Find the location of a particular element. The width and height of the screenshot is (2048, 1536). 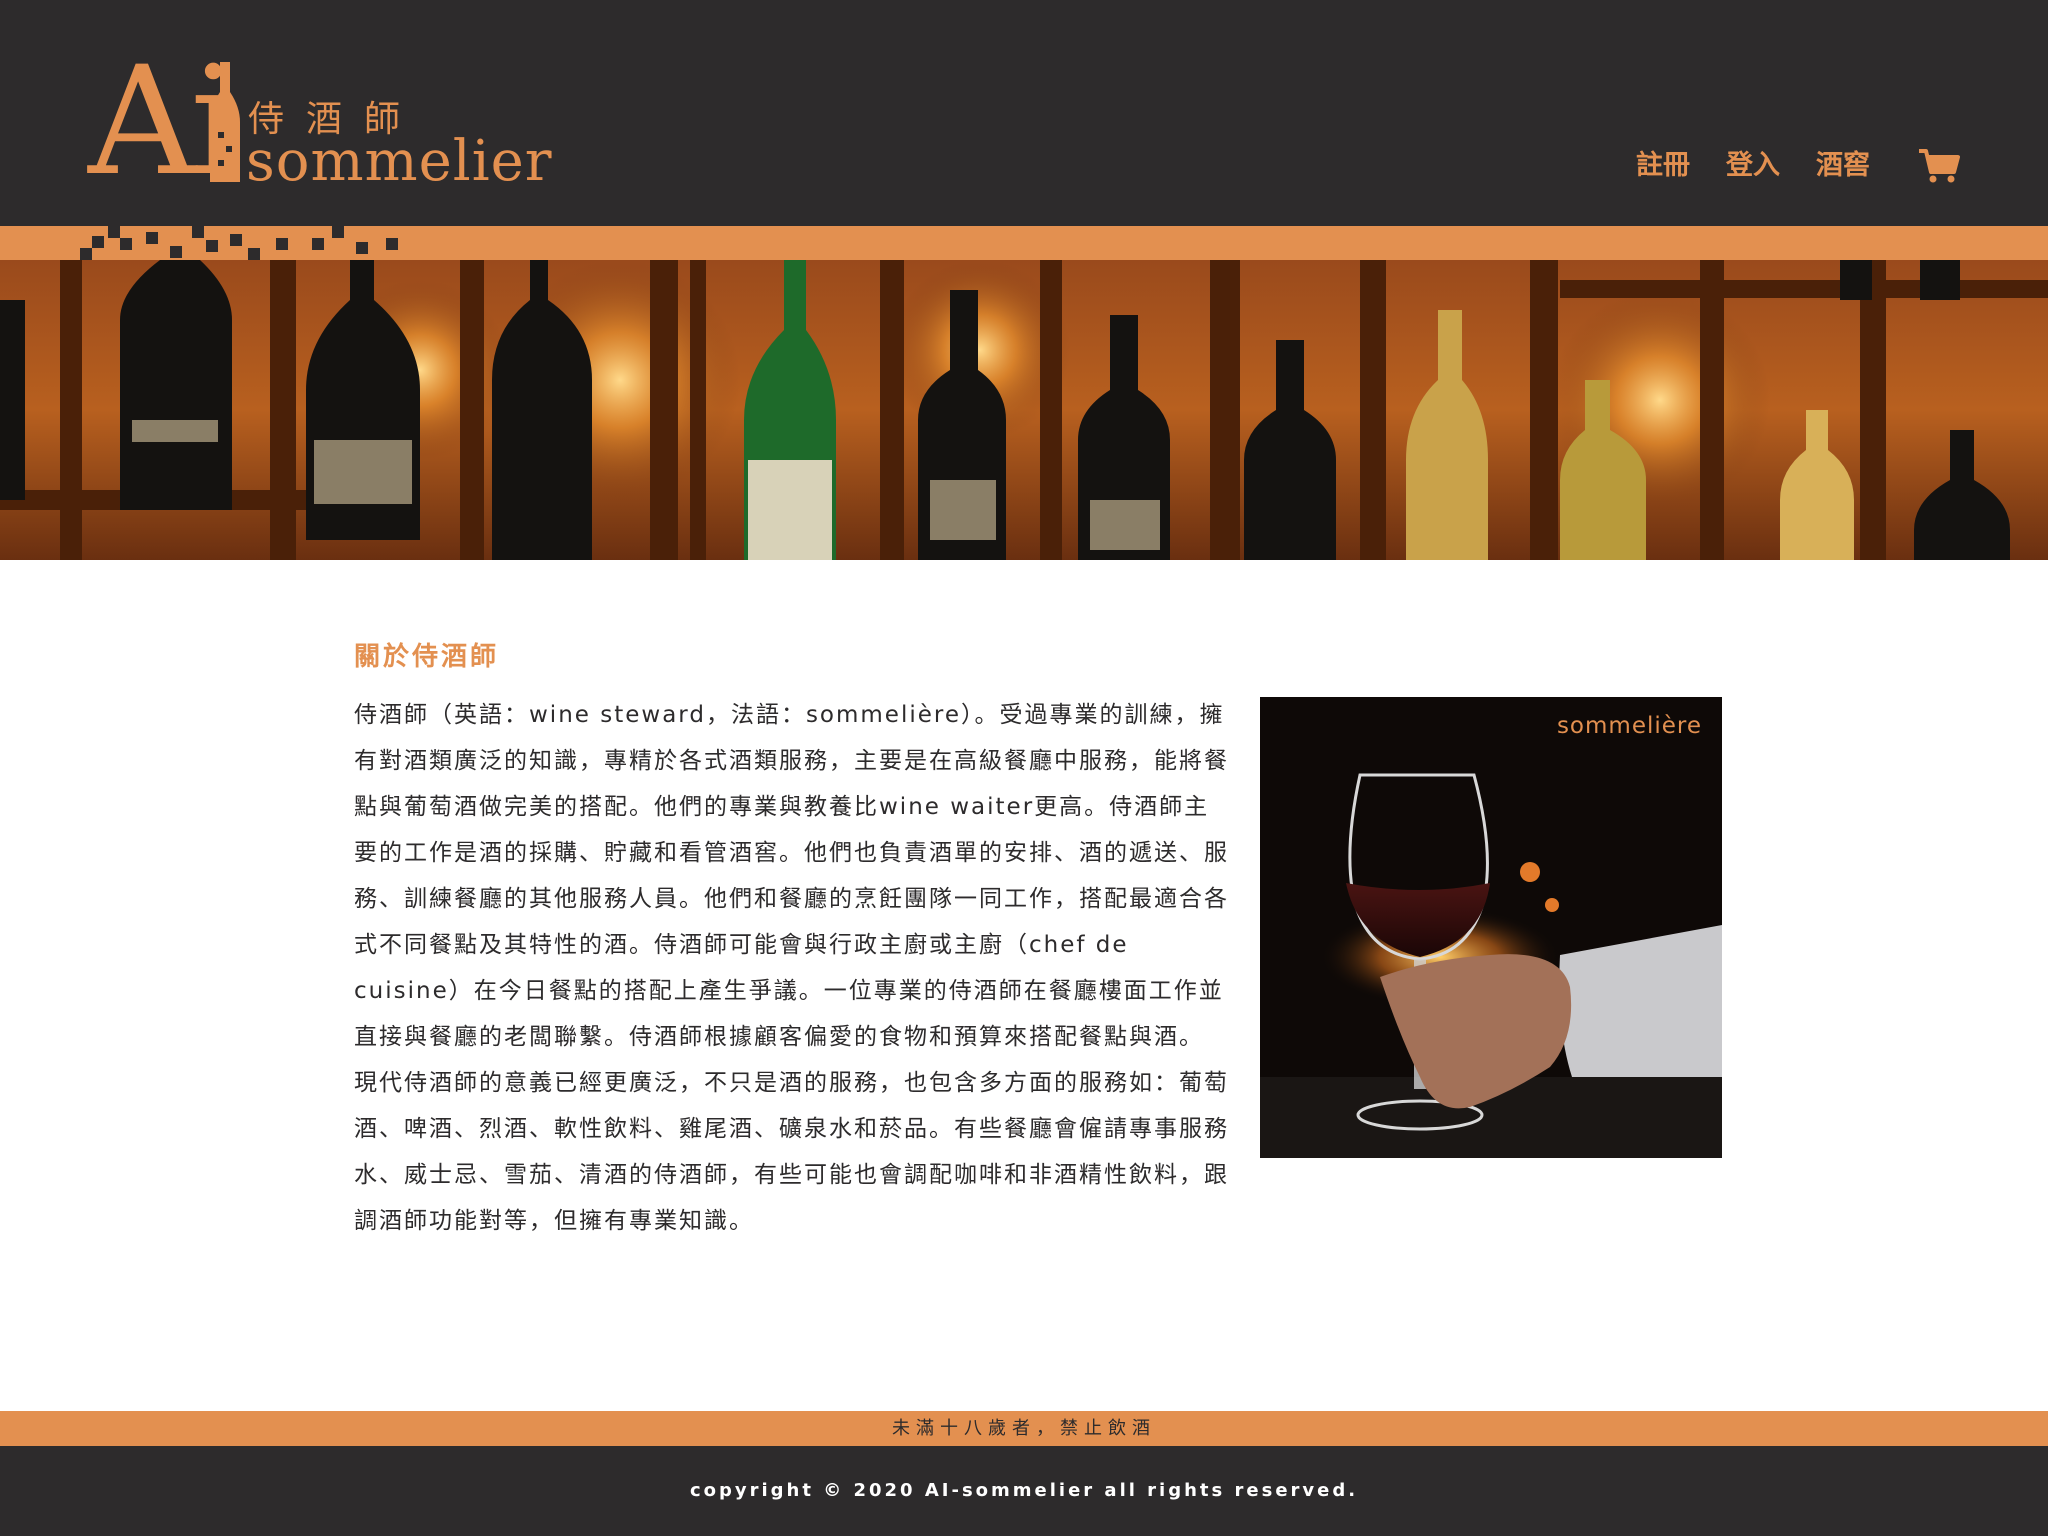

main-nav: 註冊 登入 酒窖 is located at coordinates (1798, 166).